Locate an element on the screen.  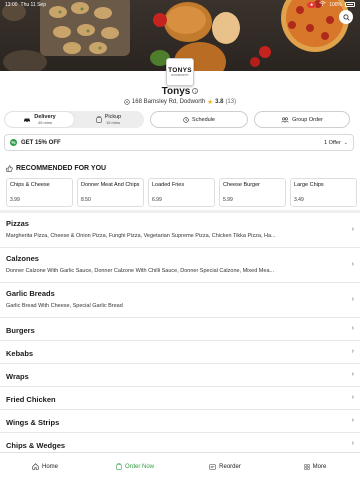
delivery-option: Delivery 45 mins is located at coordinates (39, 119).